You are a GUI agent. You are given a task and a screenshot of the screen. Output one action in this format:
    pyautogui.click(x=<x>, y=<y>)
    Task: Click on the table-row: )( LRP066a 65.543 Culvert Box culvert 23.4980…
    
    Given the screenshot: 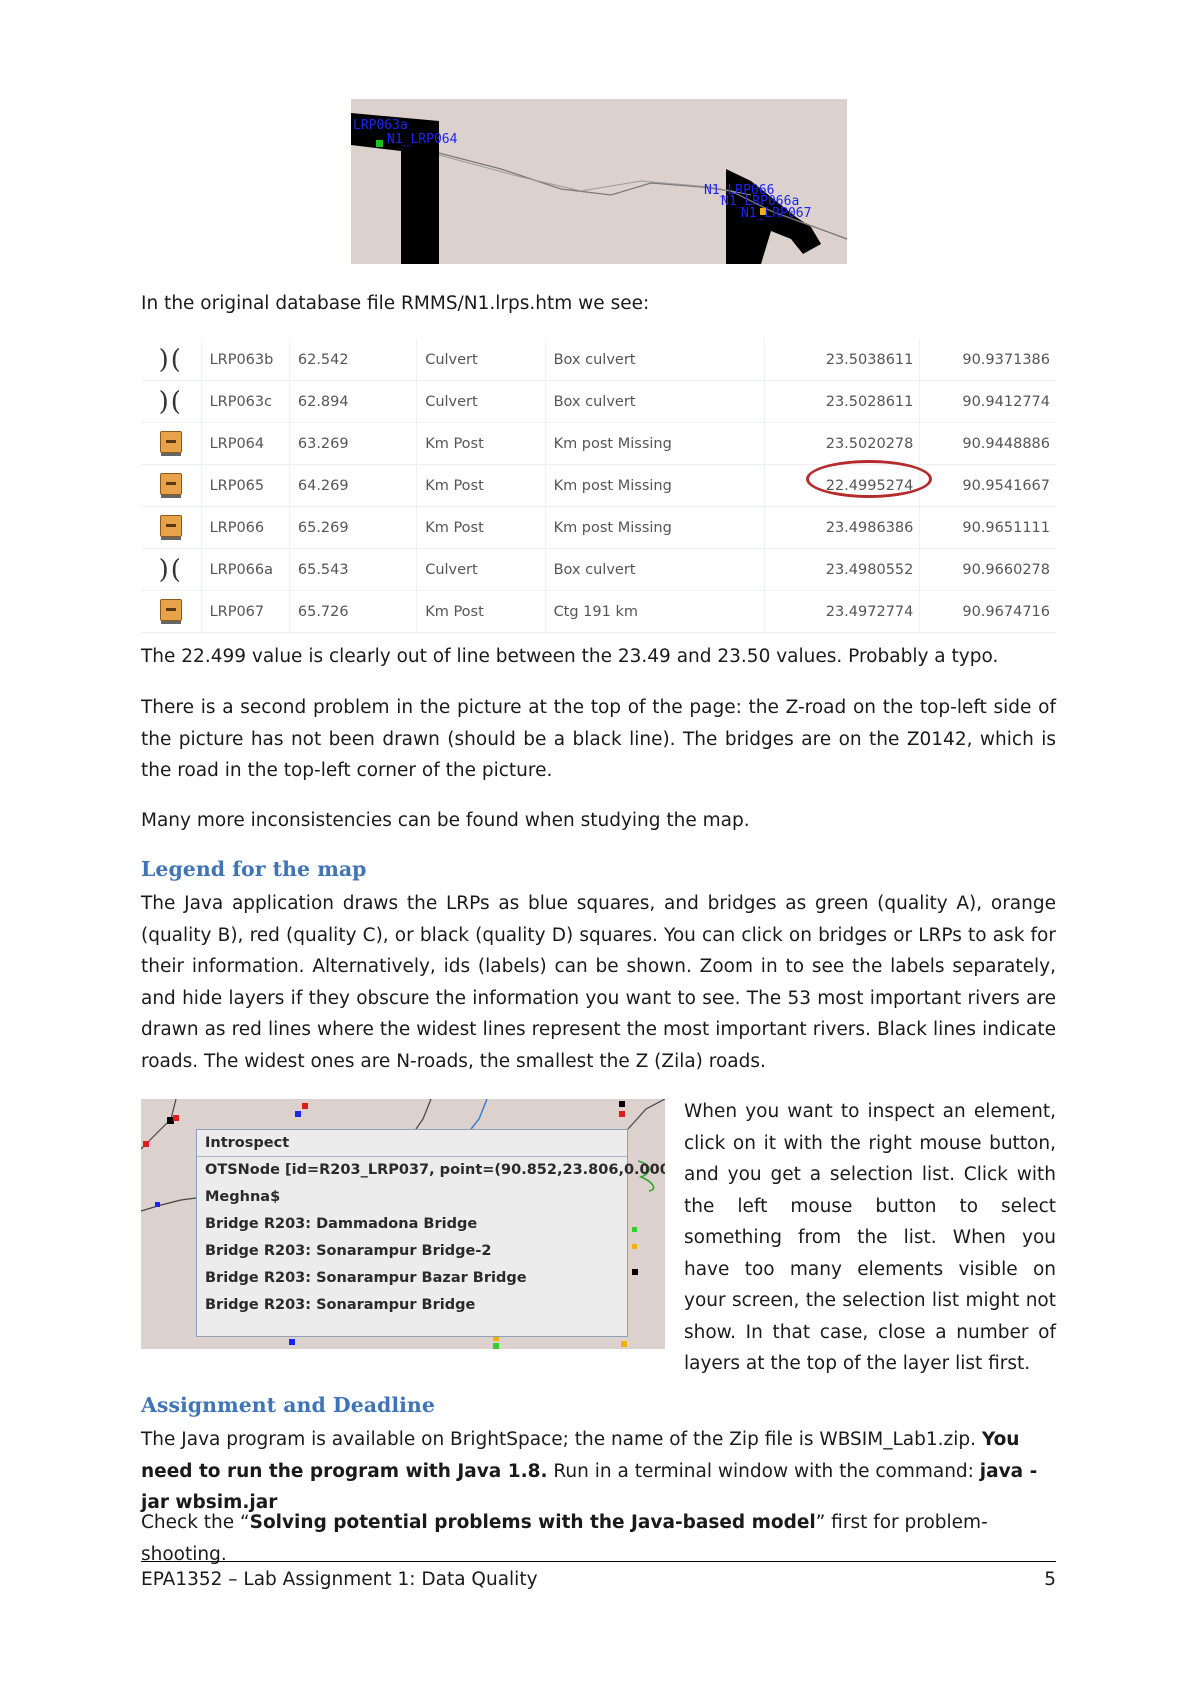 What is the action you would take?
    pyautogui.click(x=598, y=569)
    